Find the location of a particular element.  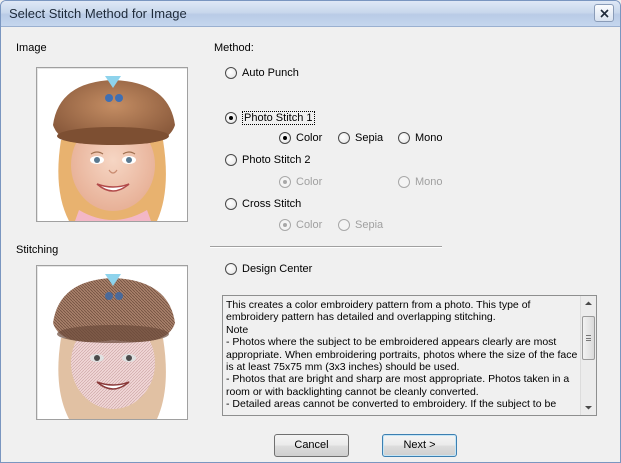

photo-stitch-1-radio is located at coordinates (231, 118).